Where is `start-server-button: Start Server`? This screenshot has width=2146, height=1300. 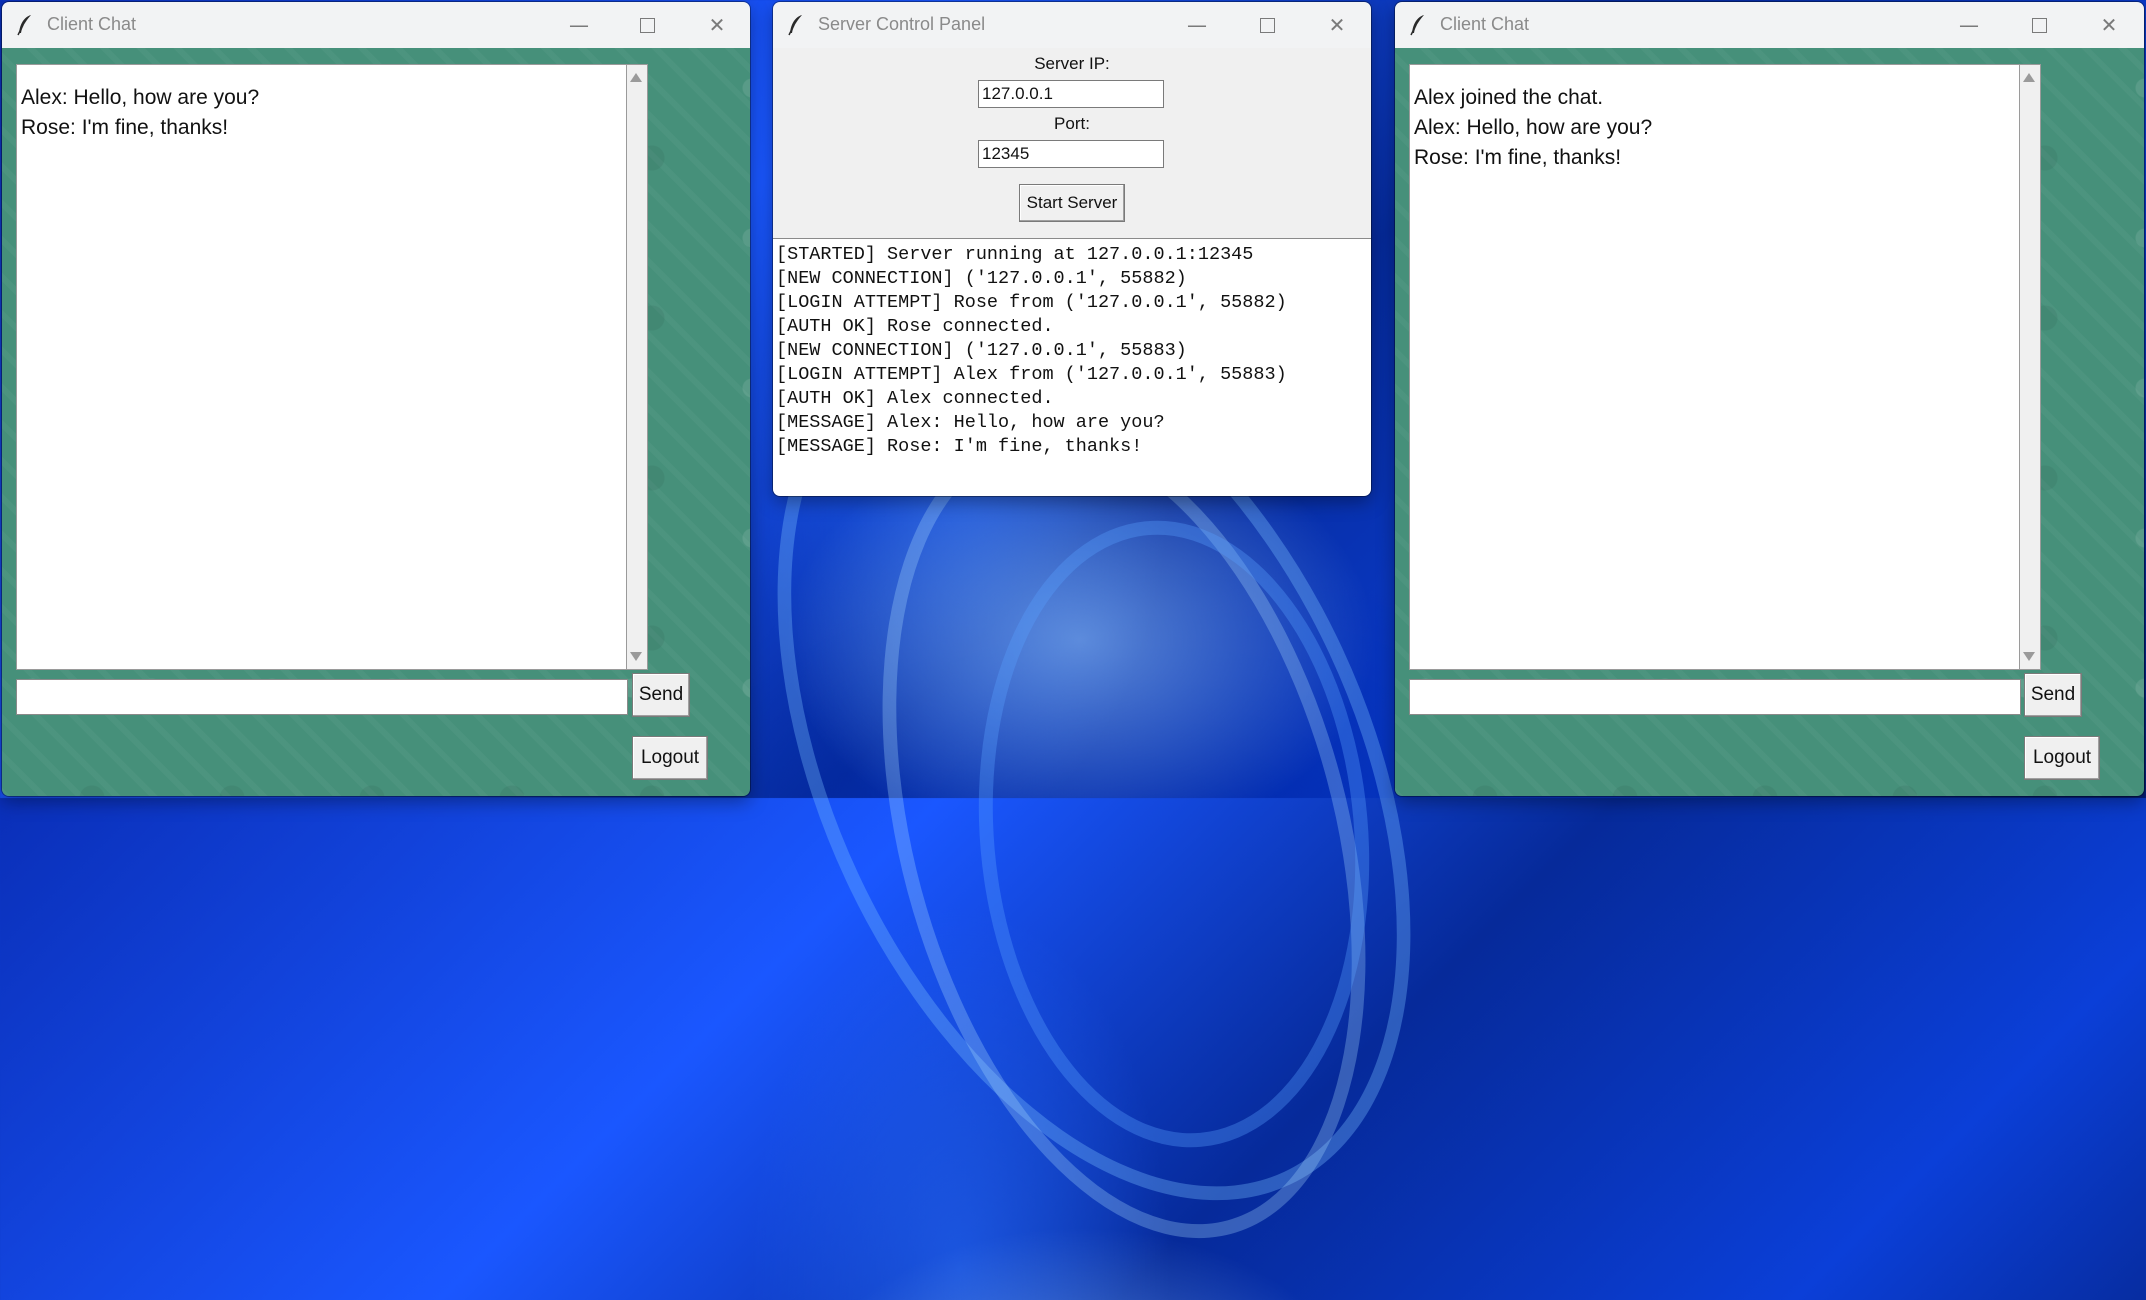
start-server-button: Start Server is located at coordinates (1072, 203).